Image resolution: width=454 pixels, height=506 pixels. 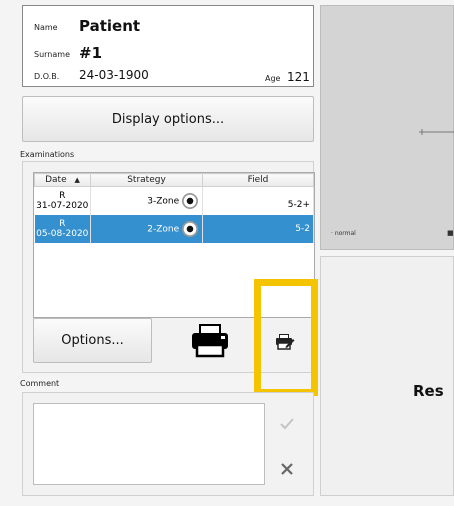 What do you see at coordinates (343, 233) in the screenshot?
I see `legend-normal: · normal` at bounding box center [343, 233].